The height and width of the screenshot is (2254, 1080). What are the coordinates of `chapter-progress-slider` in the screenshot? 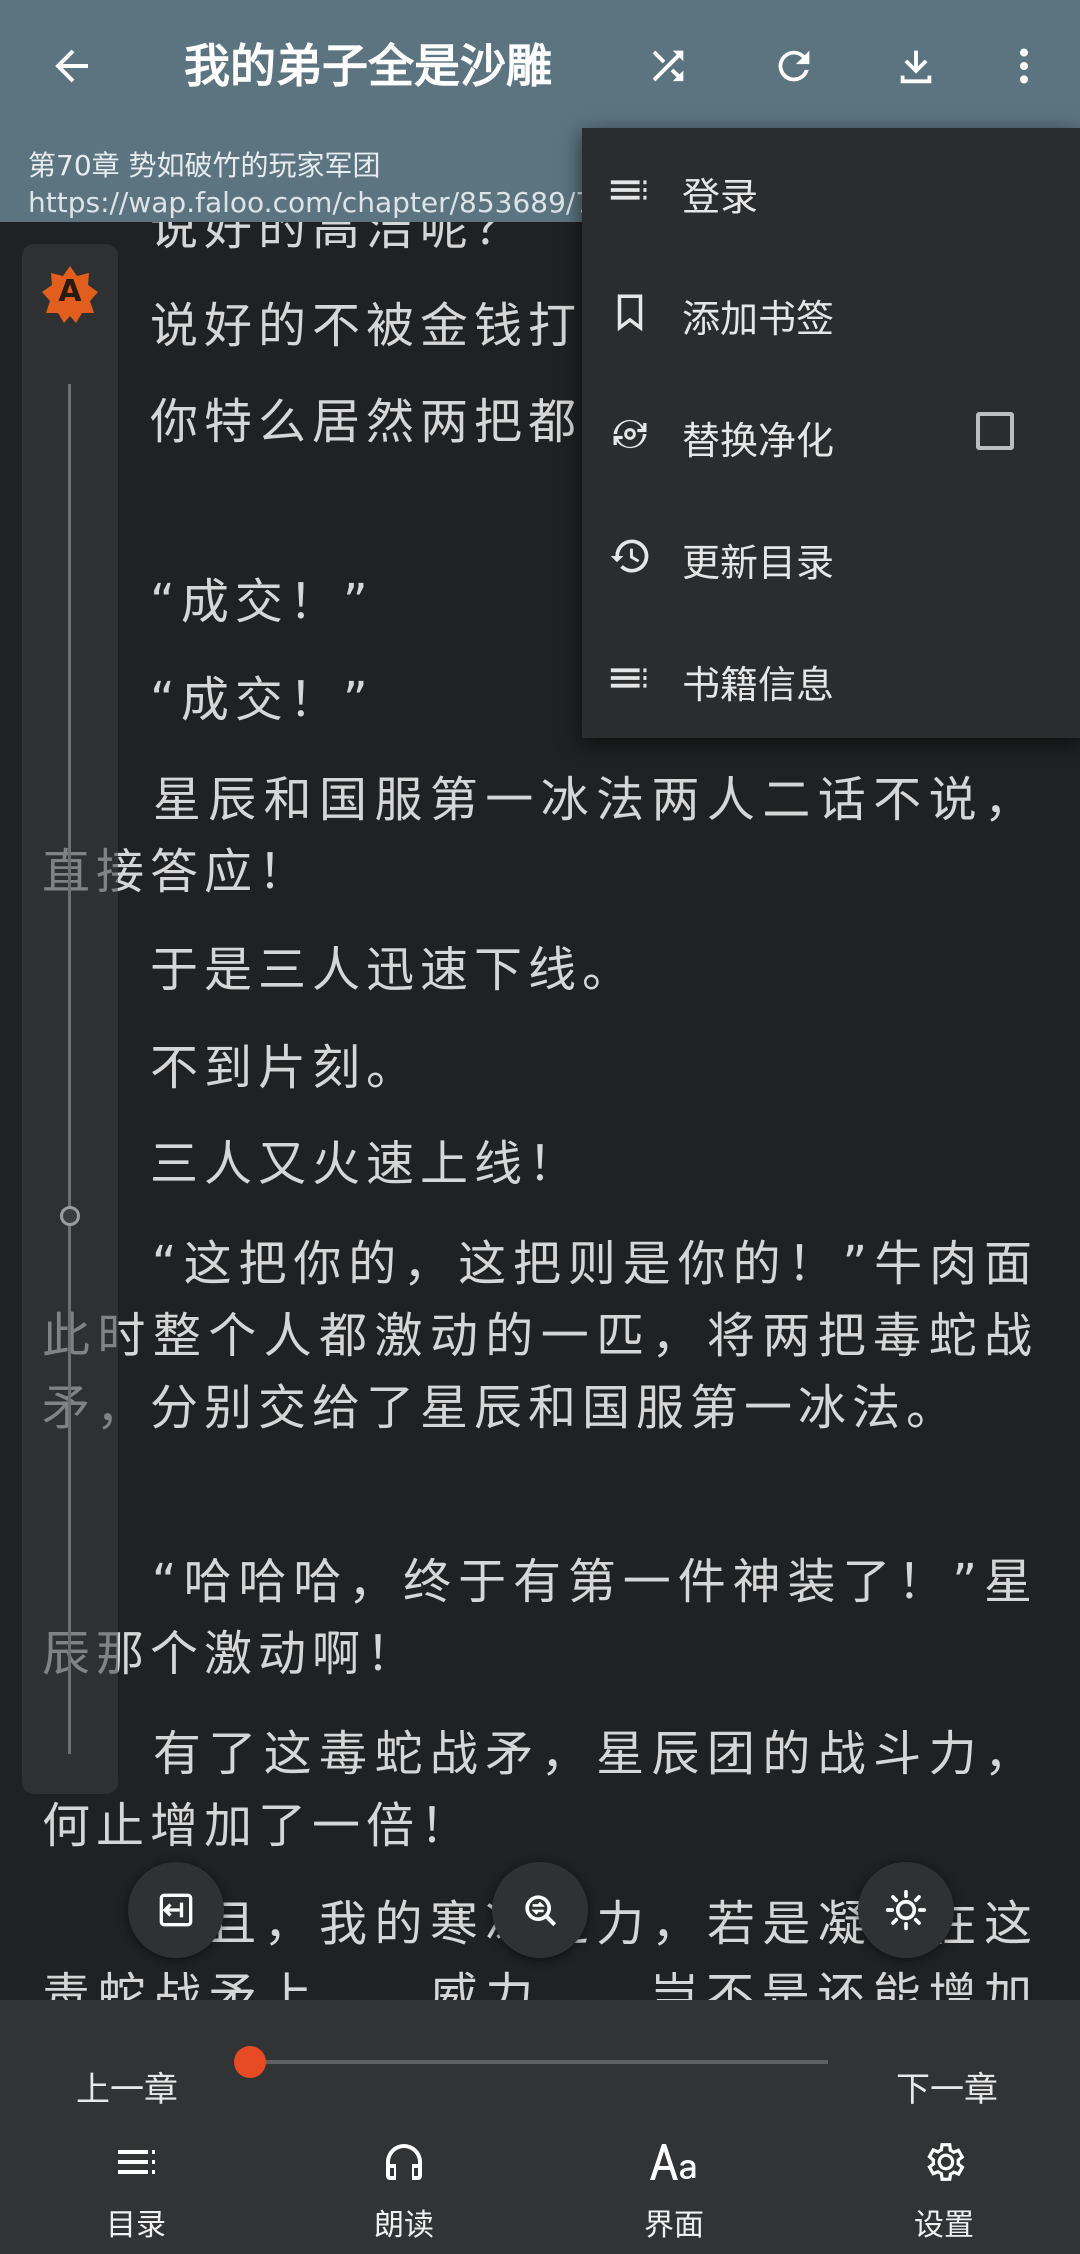 It's located at (531, 2062).